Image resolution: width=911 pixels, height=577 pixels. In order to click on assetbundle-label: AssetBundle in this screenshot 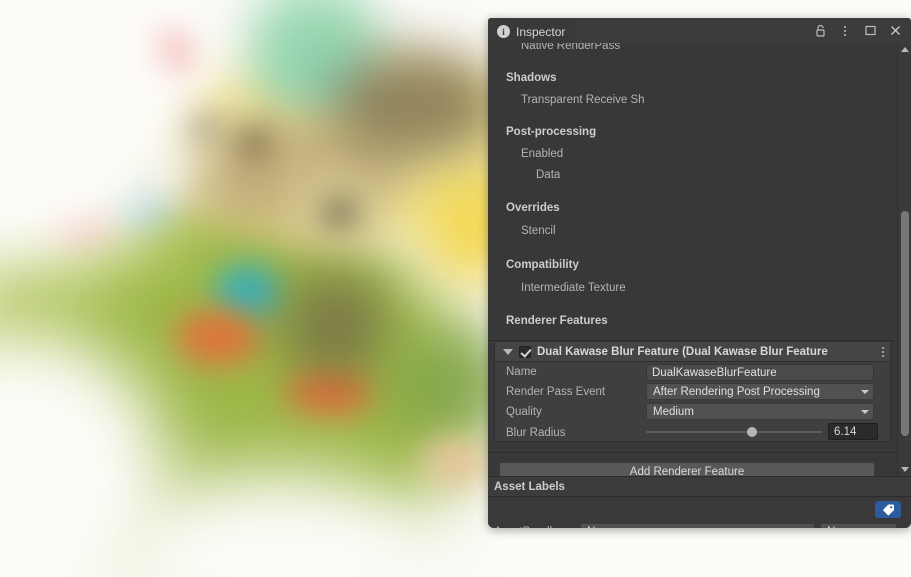, I will do `click(534, 527)`.